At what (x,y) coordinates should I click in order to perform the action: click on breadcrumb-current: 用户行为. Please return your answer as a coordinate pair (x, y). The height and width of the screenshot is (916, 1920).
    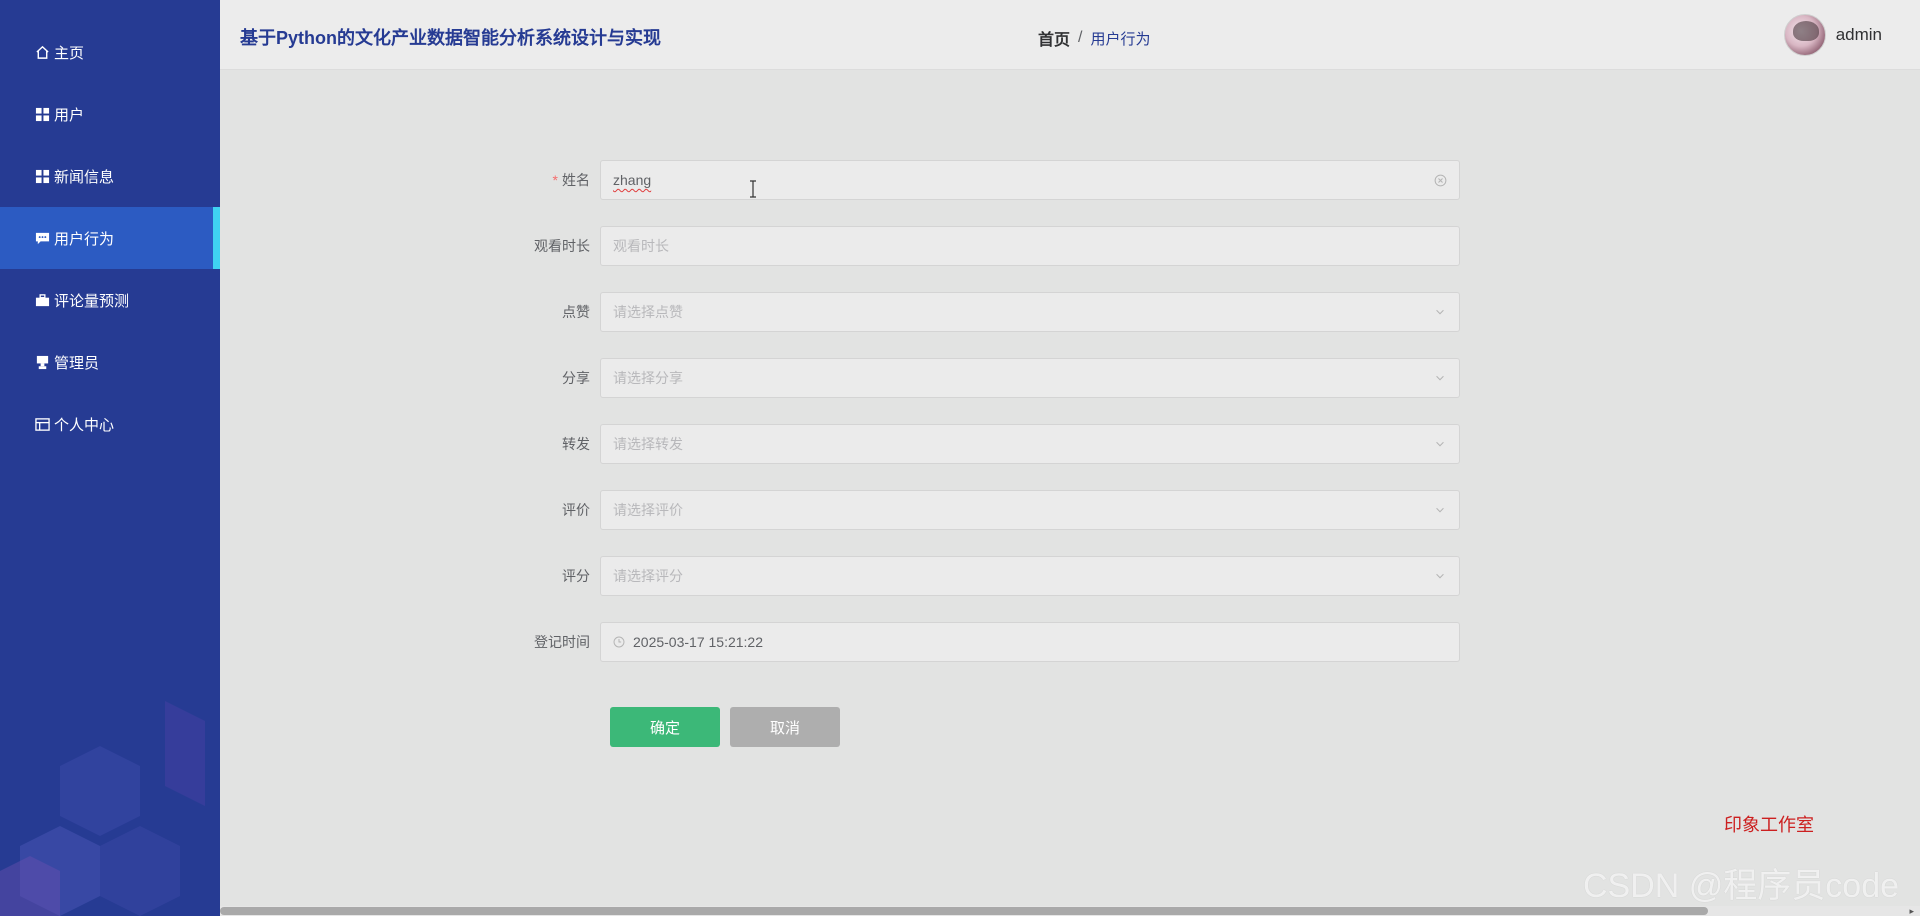
    Looking at the image, I should click on (1120, 39).